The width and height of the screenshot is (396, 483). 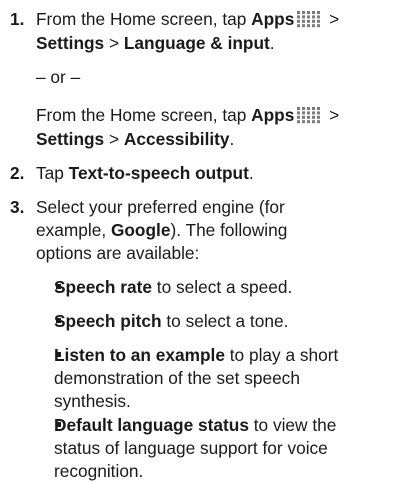 I want to click on bullet-line: Default language status to view the, so click(x=195, y=425).